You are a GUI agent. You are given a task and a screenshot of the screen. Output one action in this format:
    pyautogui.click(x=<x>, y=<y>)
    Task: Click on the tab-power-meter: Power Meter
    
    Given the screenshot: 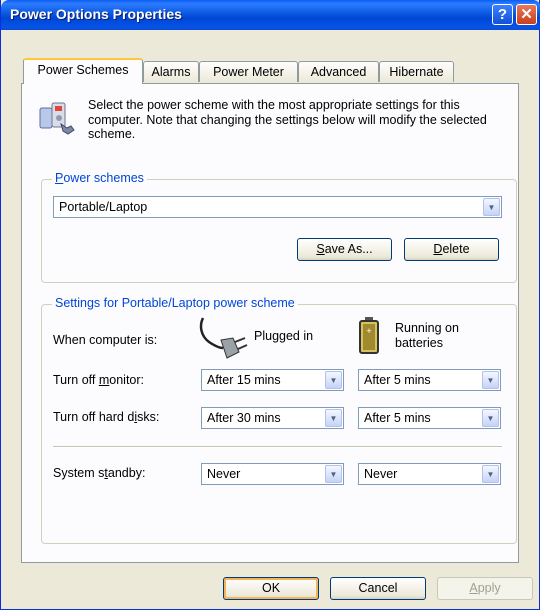 What is the action you would take?
    pyautogui.click(x=248, y=71)
    